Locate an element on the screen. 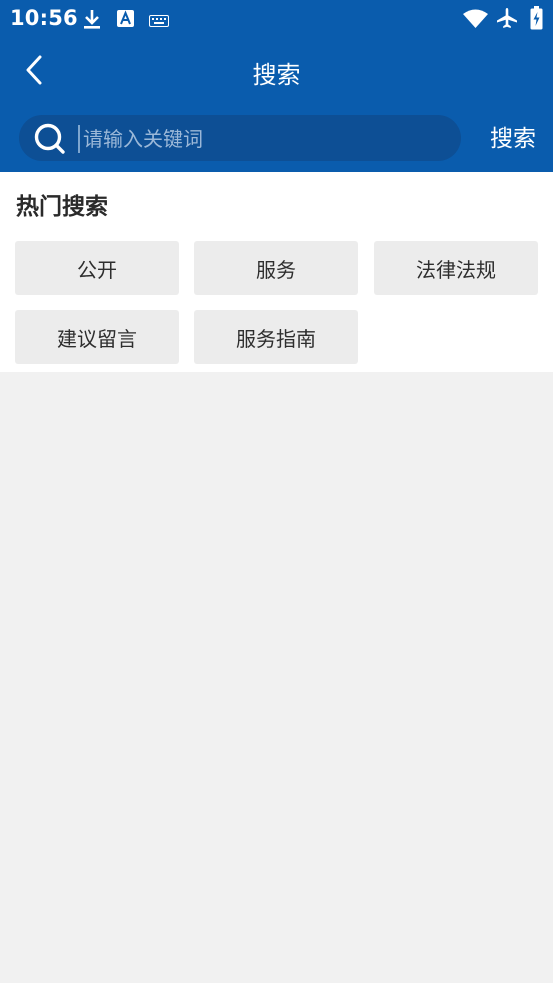 The height and width of the screenshot is (983, 553). search-icon is located at coordinates (50, 141).